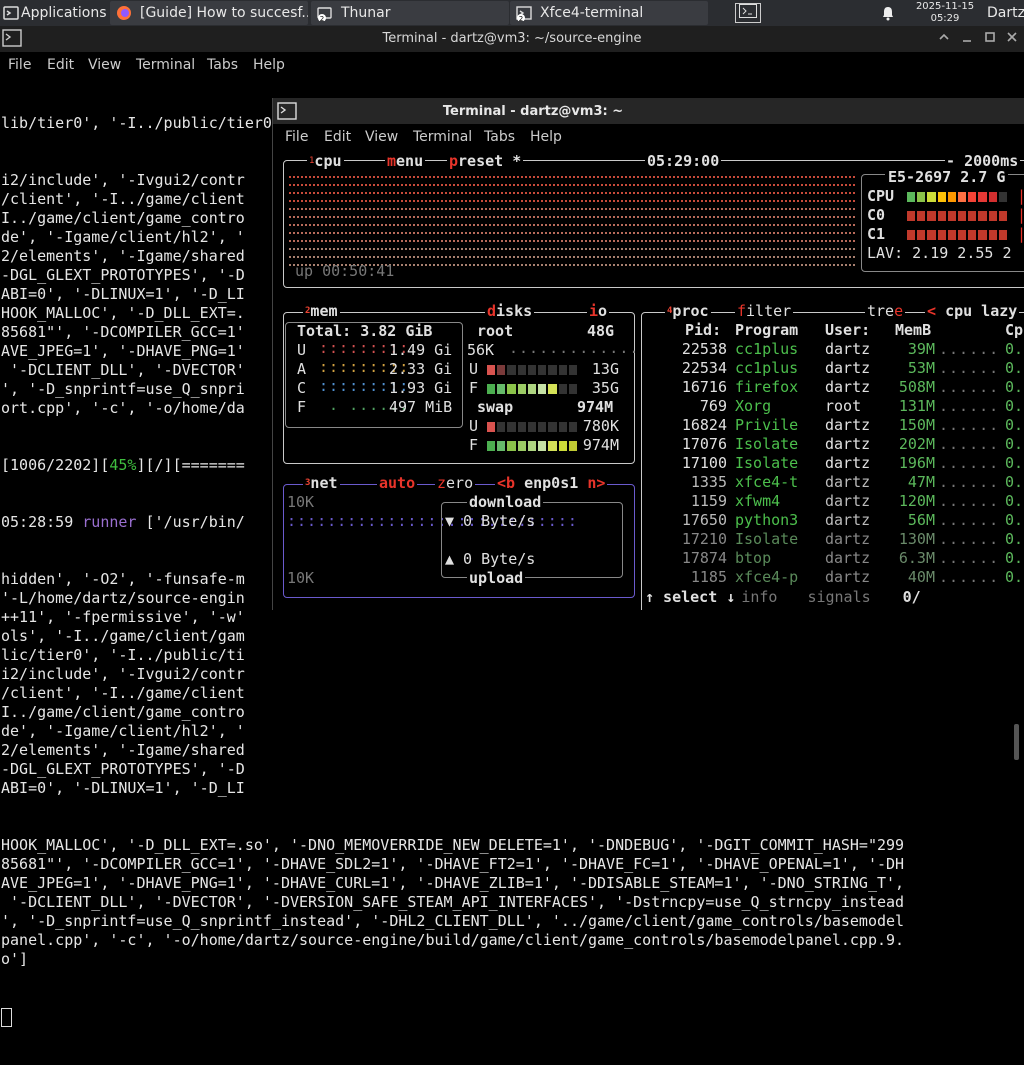 The image size is (1024, 1065). I want to click on process-mem: 53M, so click(921, 368).